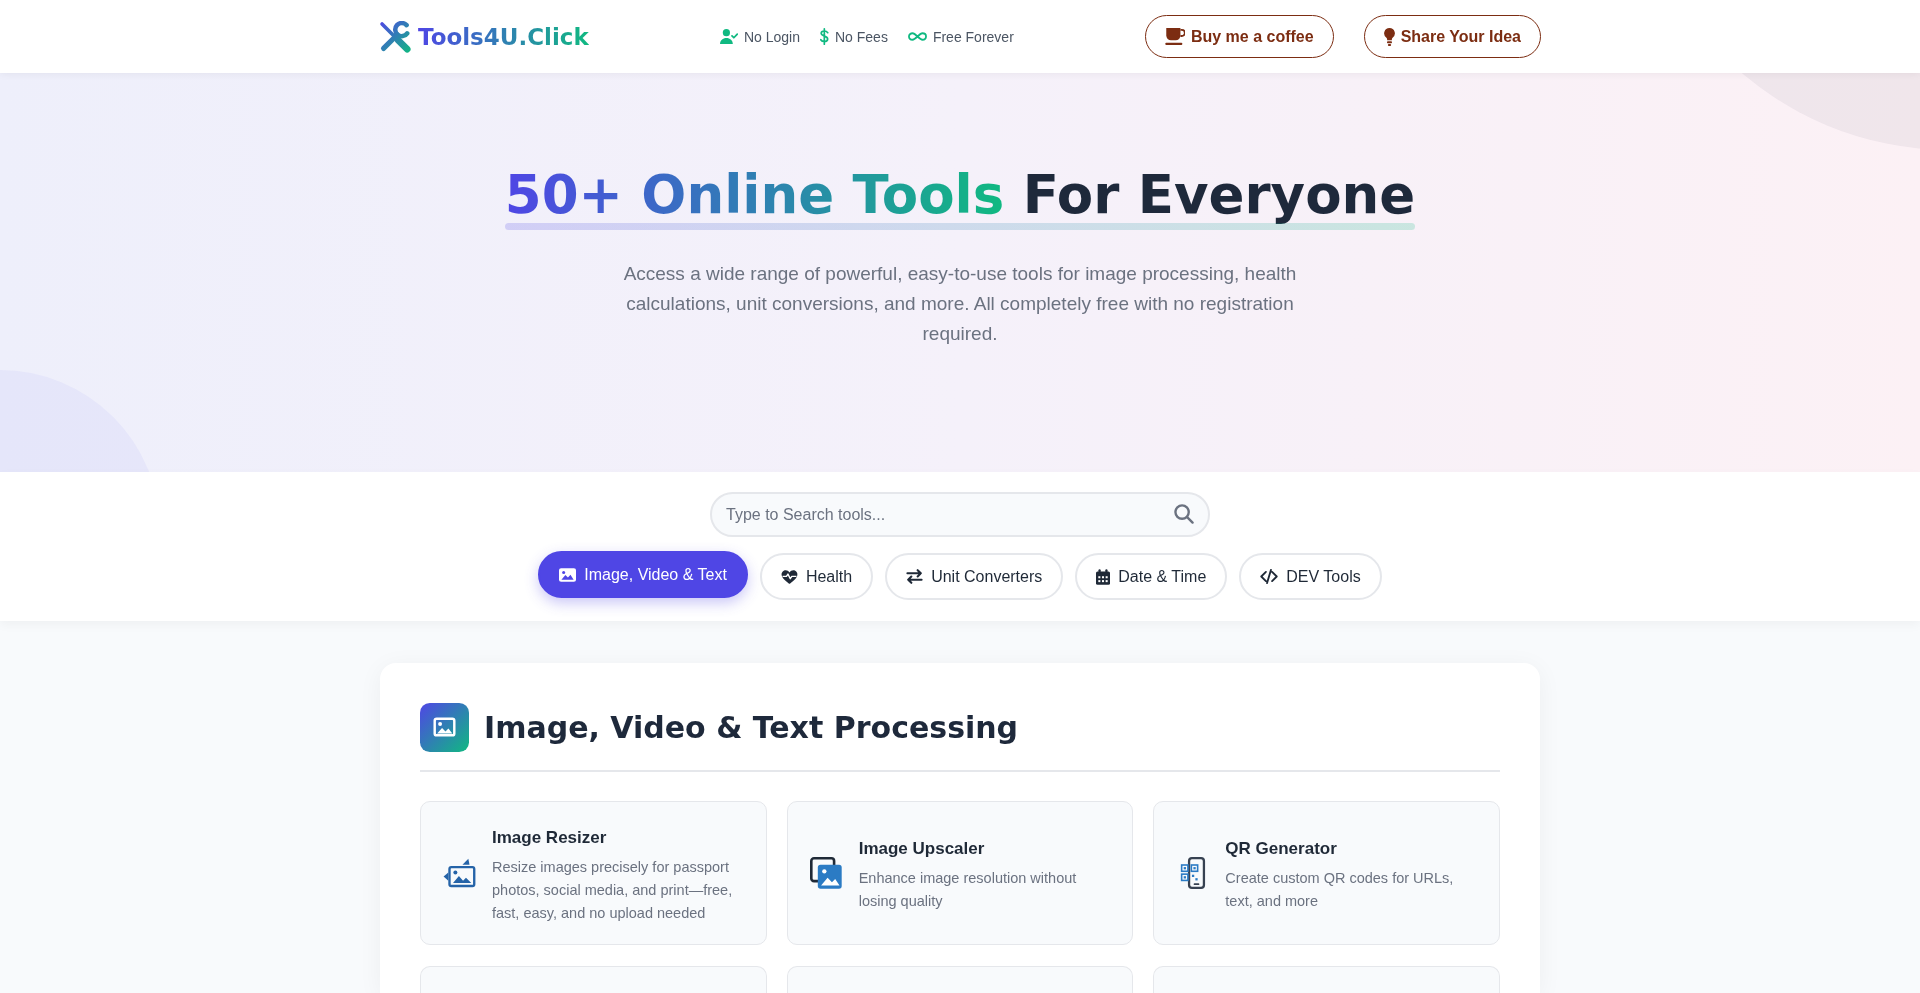  Describe the element at coordinates (960, 303) in the screenshot. I see `hero-subtitle: Access a wide range of powerful, easy-to-use tools for image processing, health calculations, unit conversions, and more. All completely free with no registration required.` at that location.